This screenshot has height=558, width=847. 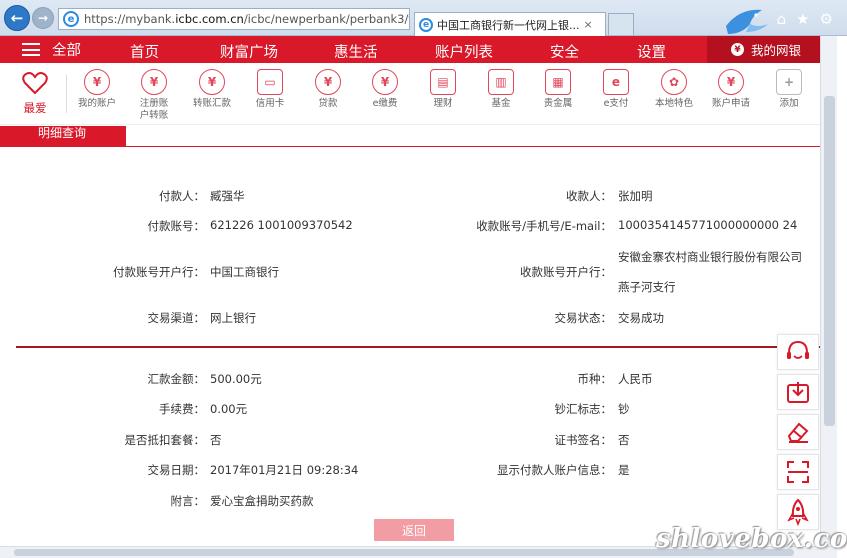 I want to click on shortcut-add: + 添加, so click(x=789, y=89).